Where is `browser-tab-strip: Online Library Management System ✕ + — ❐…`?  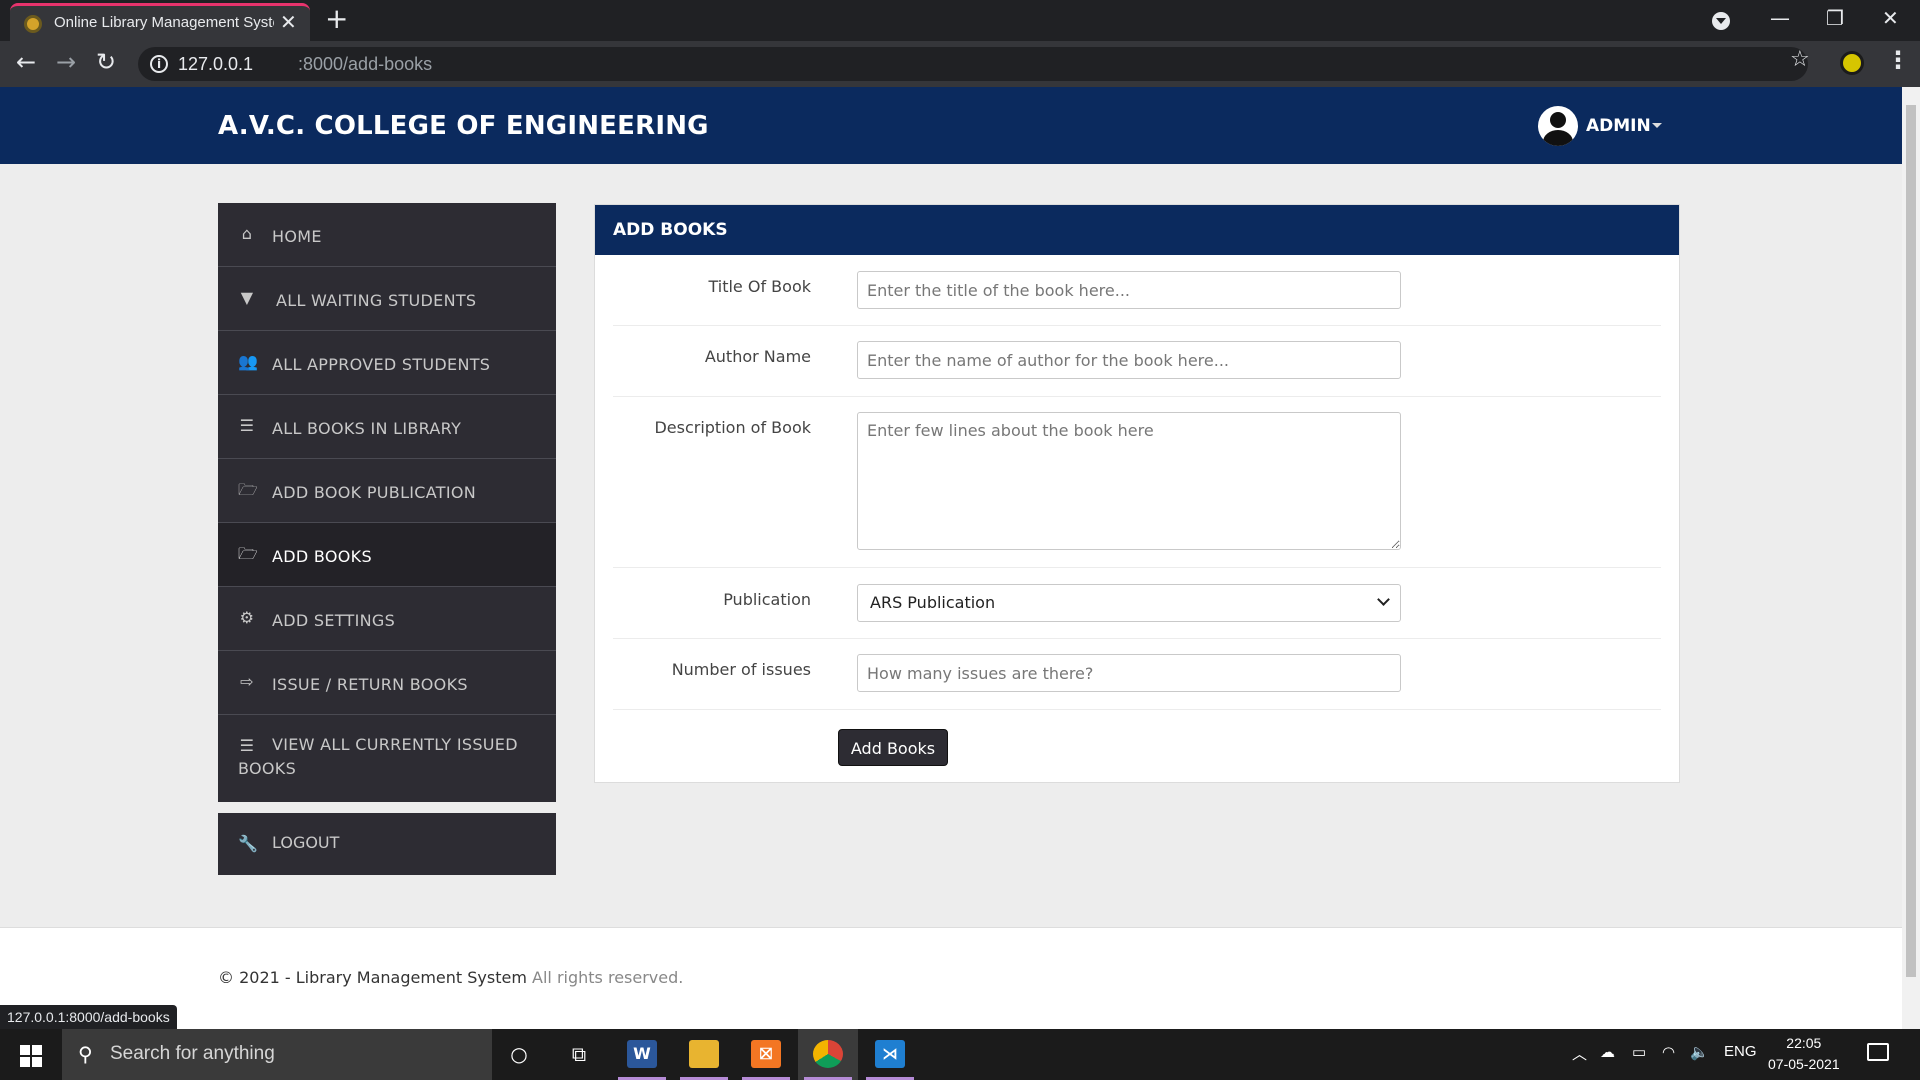 browser-tab-strip: Online Library Management System ✕ + — ❐… is located at coordinates (960, 20).